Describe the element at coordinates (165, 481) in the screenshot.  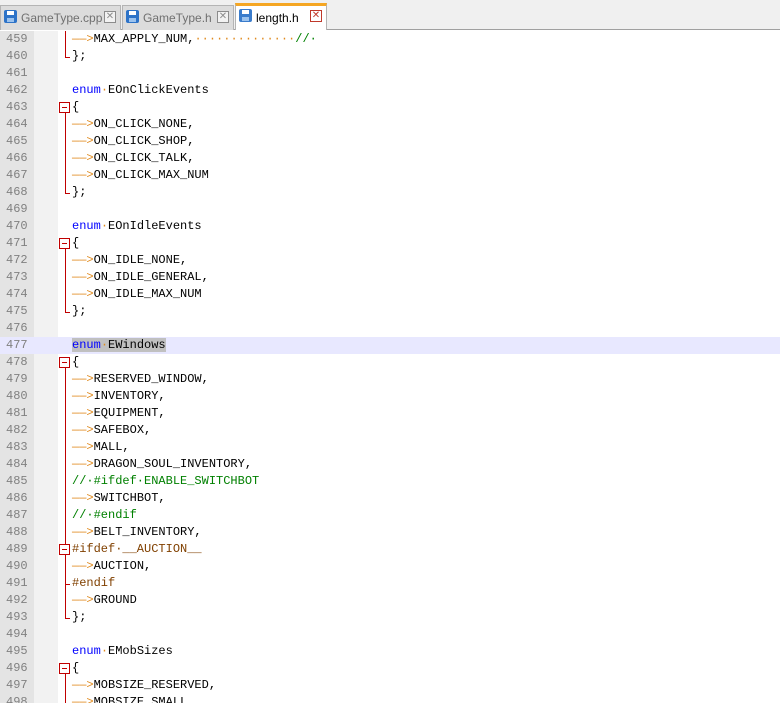
I see `code-text: //·#ifdef·ENABLE_SWITCHBOT` at that location.